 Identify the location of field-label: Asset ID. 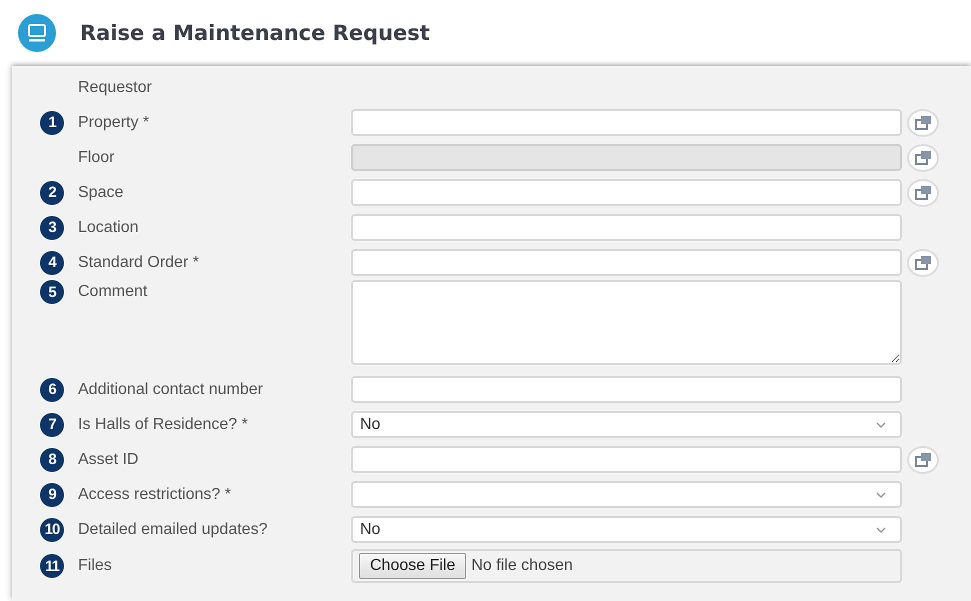
(108, 459).